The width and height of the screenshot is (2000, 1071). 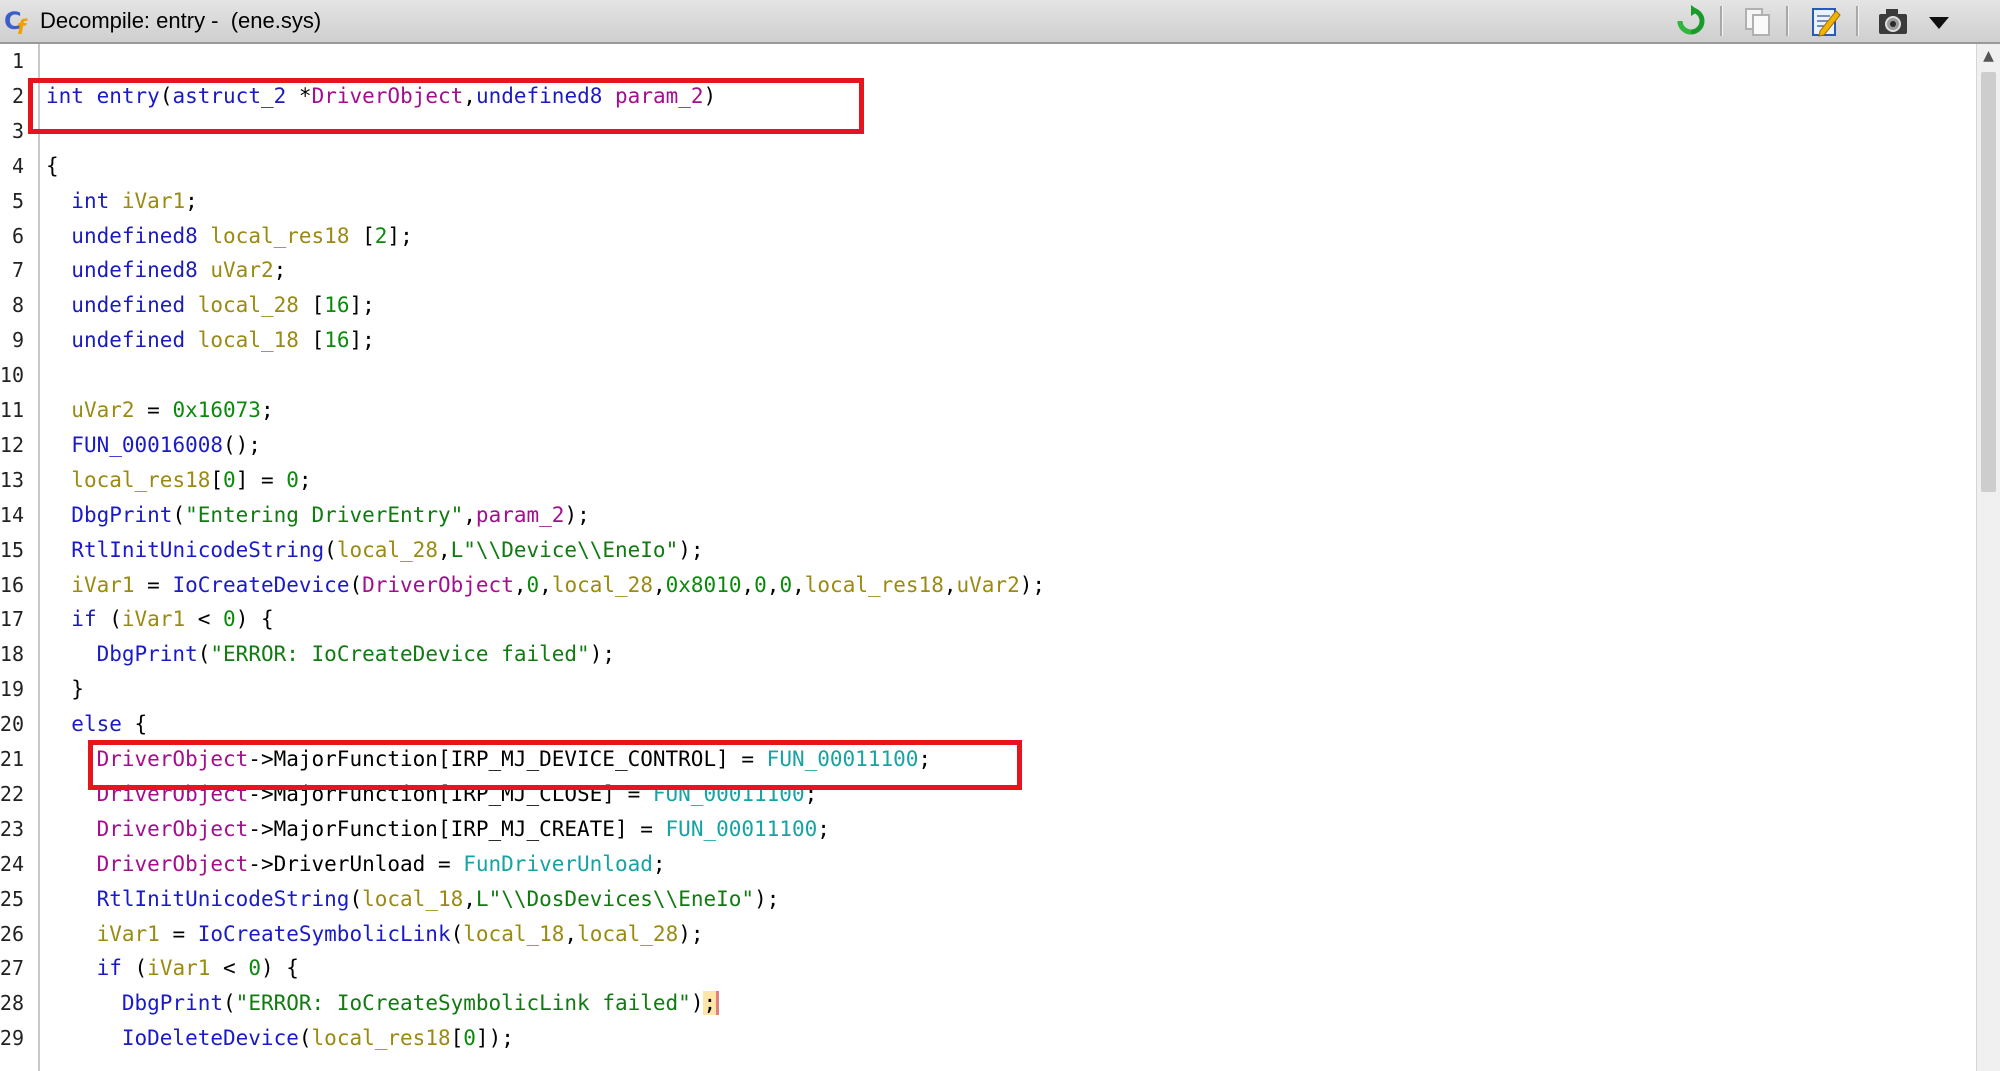 I want to click on code-token: entry, so click(x=128, y=96).